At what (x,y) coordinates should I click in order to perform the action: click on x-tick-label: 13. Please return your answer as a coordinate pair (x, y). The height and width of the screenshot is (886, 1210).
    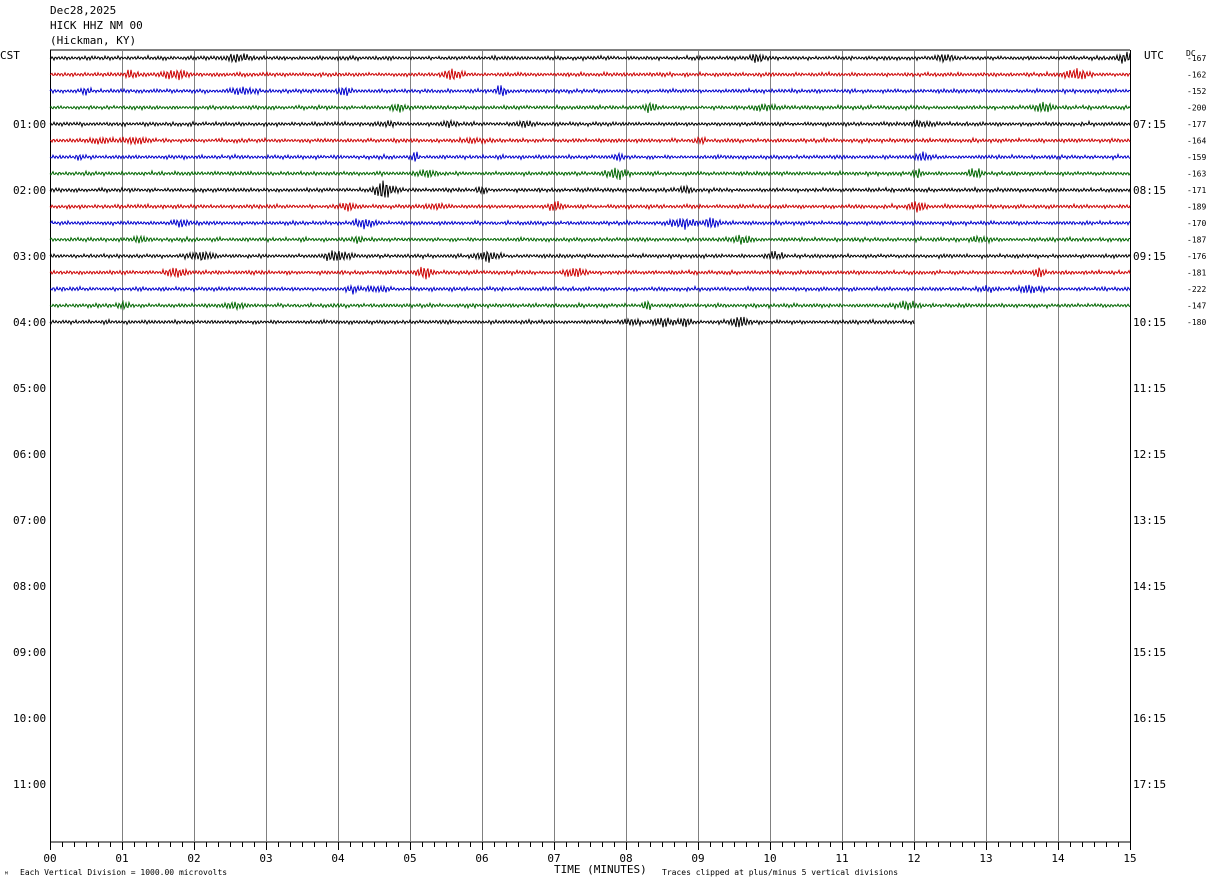
    Looking at the image, I should click on (985, 858).